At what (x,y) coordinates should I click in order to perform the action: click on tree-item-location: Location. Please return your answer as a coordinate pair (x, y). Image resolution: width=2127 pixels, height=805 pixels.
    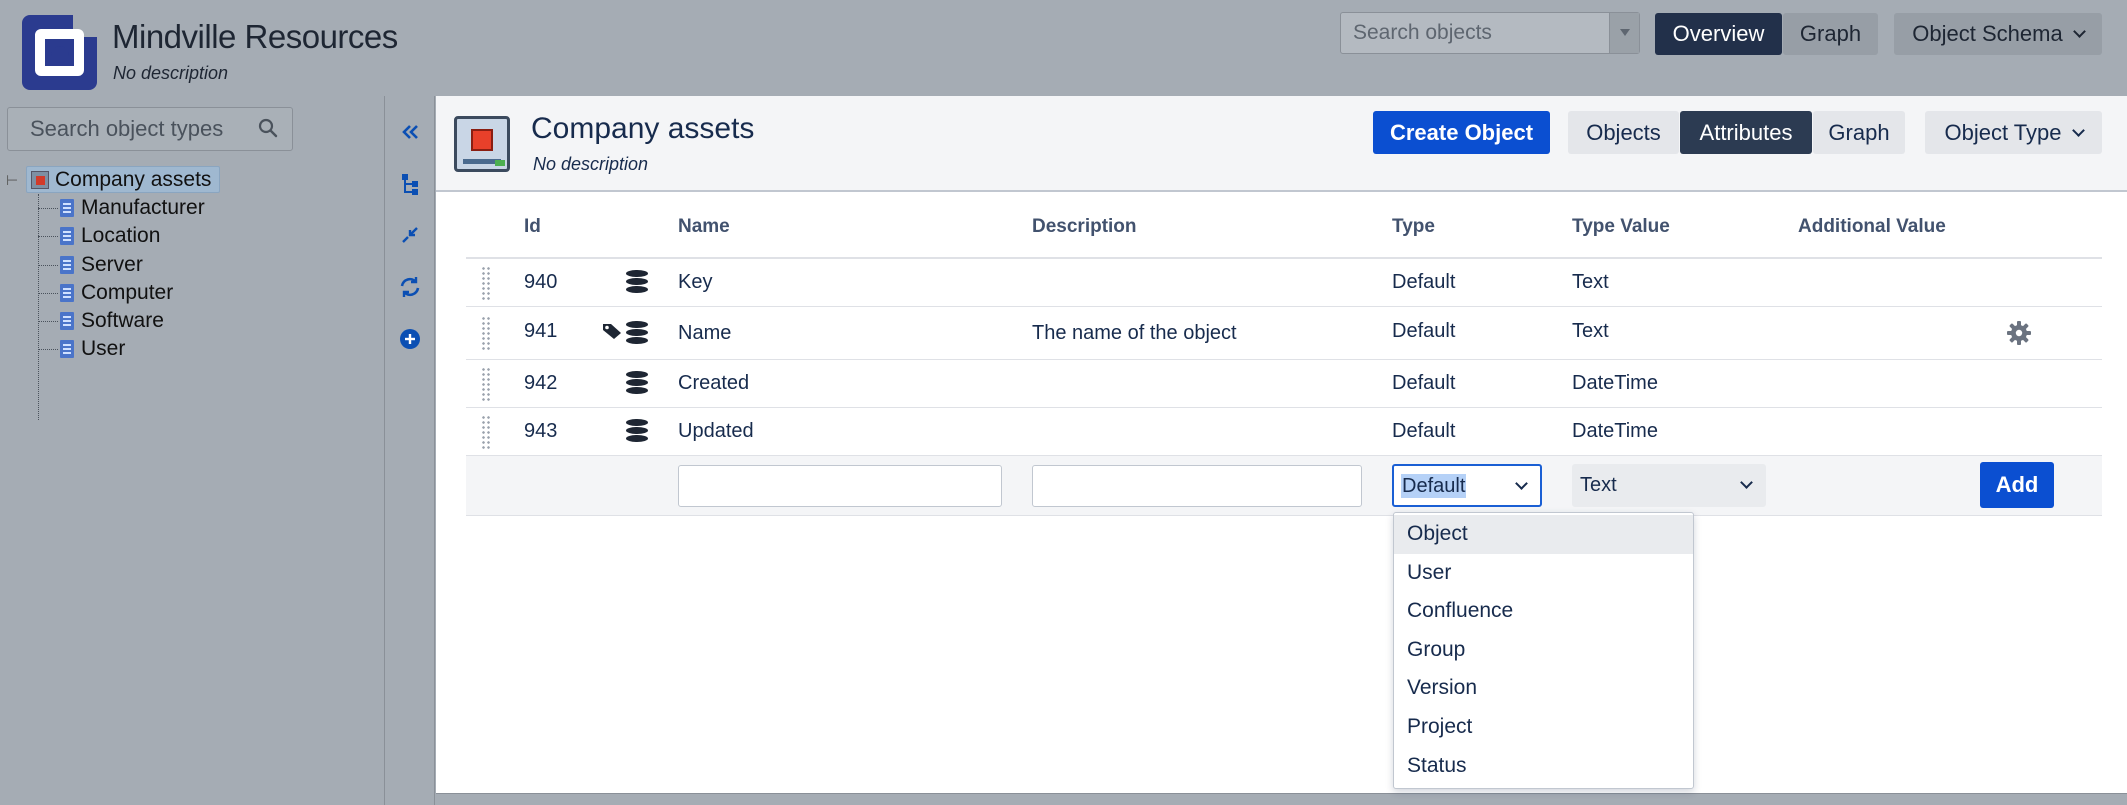
    Looking at the image, I should click on (99, 236).